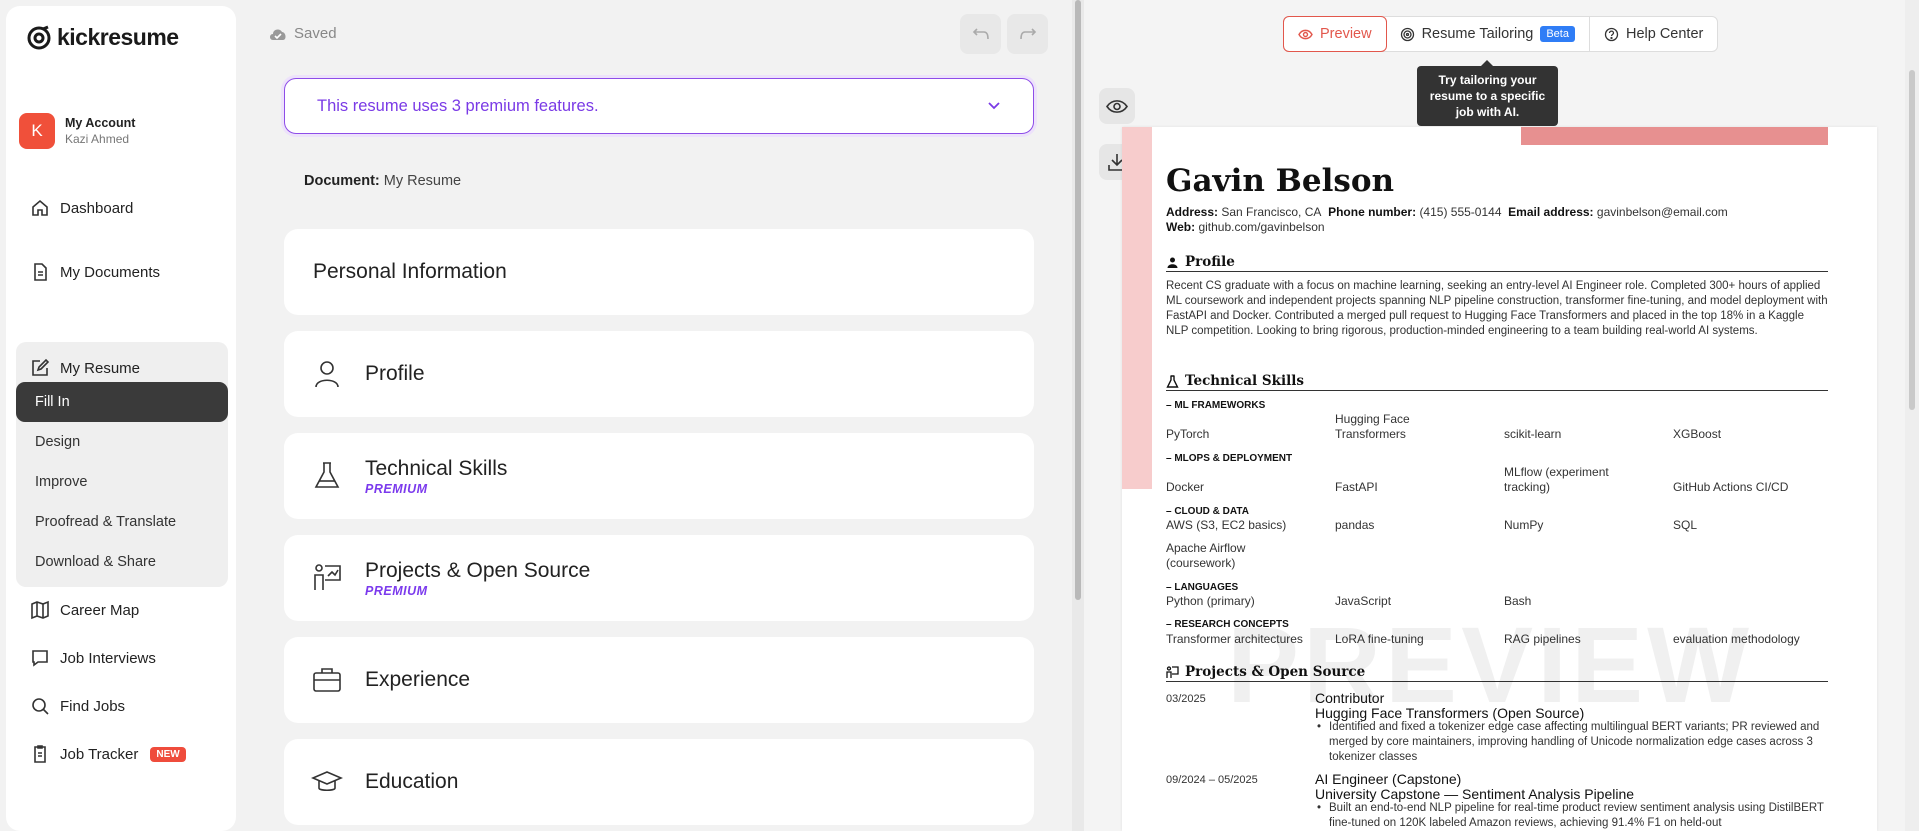 Image resolution: width=1919 pixels, height=831 pixels. What do you see at coordinates (382, 181) in the screenshot?
I see `document-name: Document: My Resume` at bounding box center [382, 181].